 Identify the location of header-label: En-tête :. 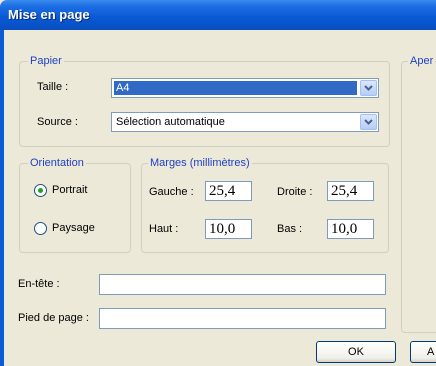
(39, 284).